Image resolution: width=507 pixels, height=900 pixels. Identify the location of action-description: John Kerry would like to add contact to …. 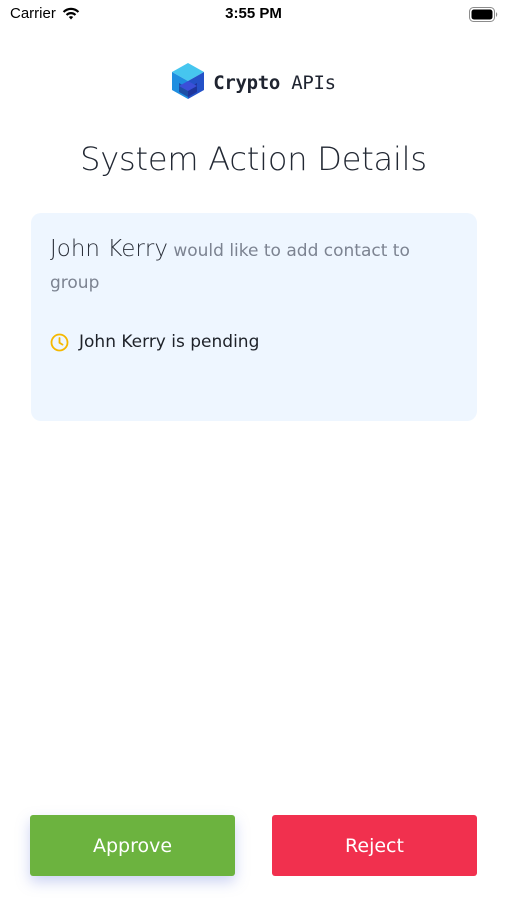
(243, 266).